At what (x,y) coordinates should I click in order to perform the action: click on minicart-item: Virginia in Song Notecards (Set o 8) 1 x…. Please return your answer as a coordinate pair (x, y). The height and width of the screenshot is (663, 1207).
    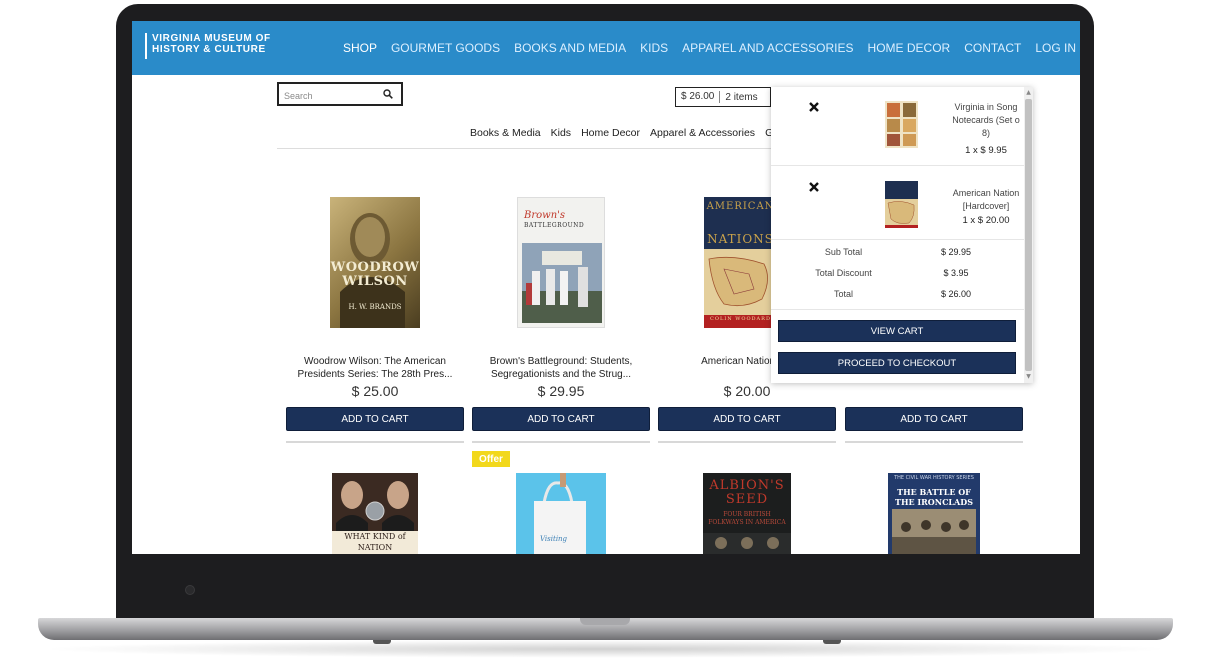
    Looking at the image, I should click on (897, 125).